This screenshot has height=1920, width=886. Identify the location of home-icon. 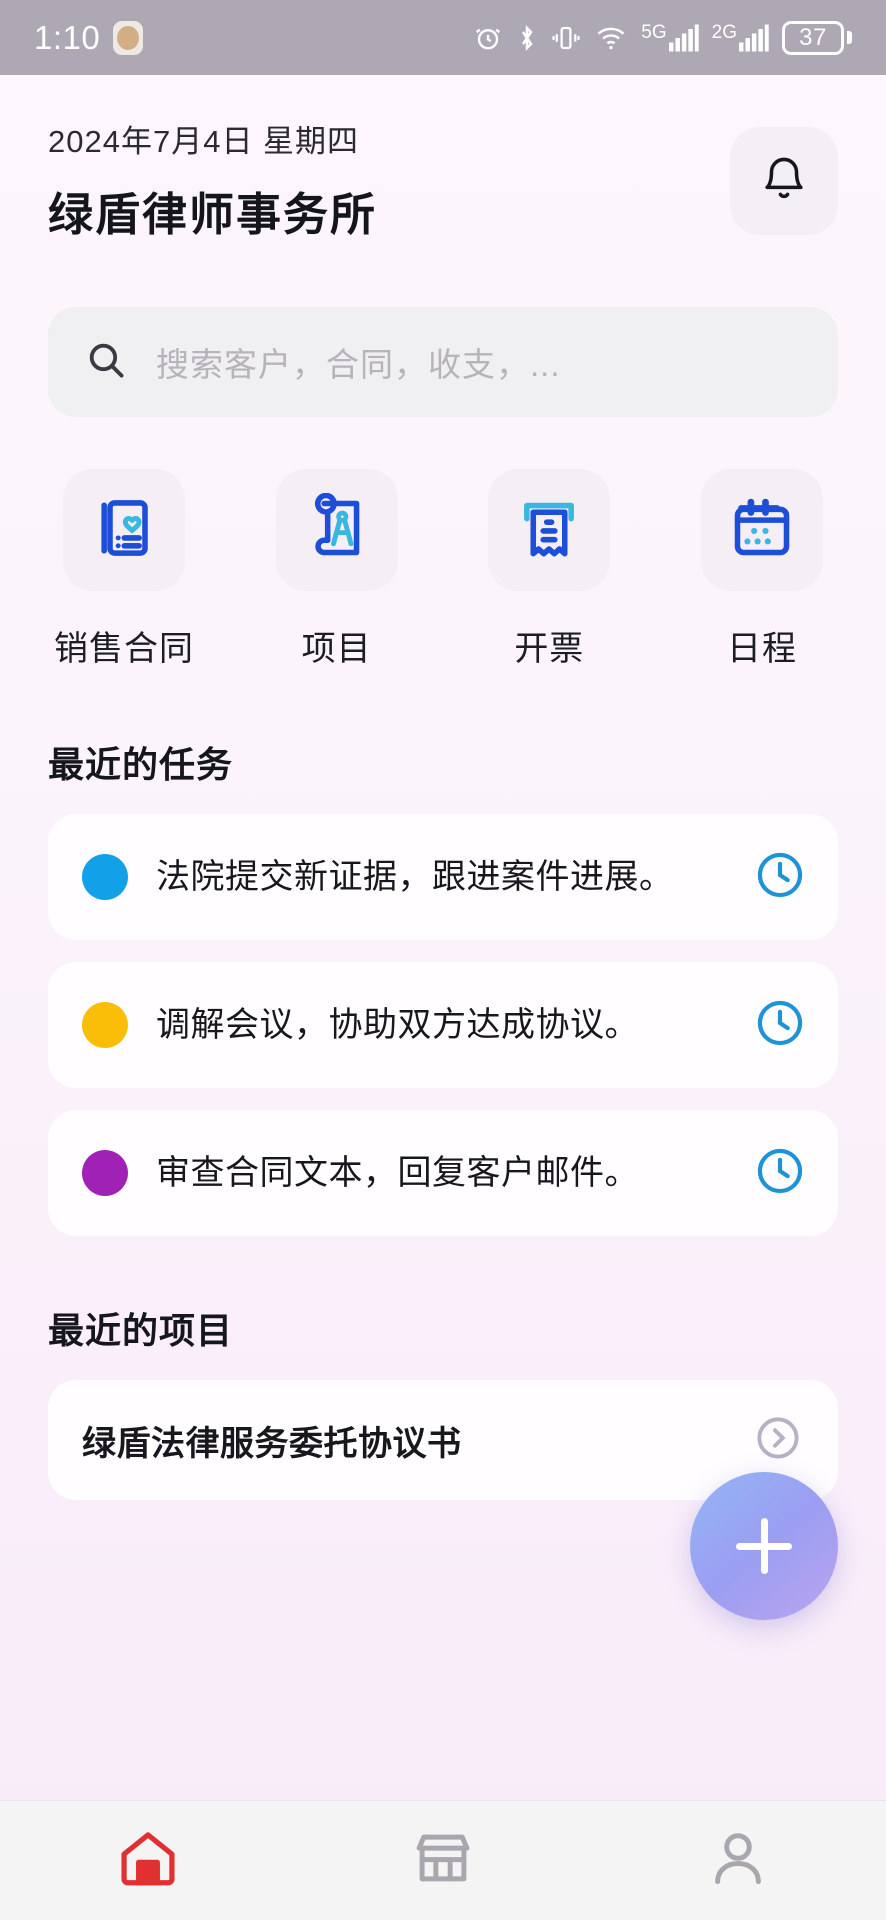
(148, 1860).